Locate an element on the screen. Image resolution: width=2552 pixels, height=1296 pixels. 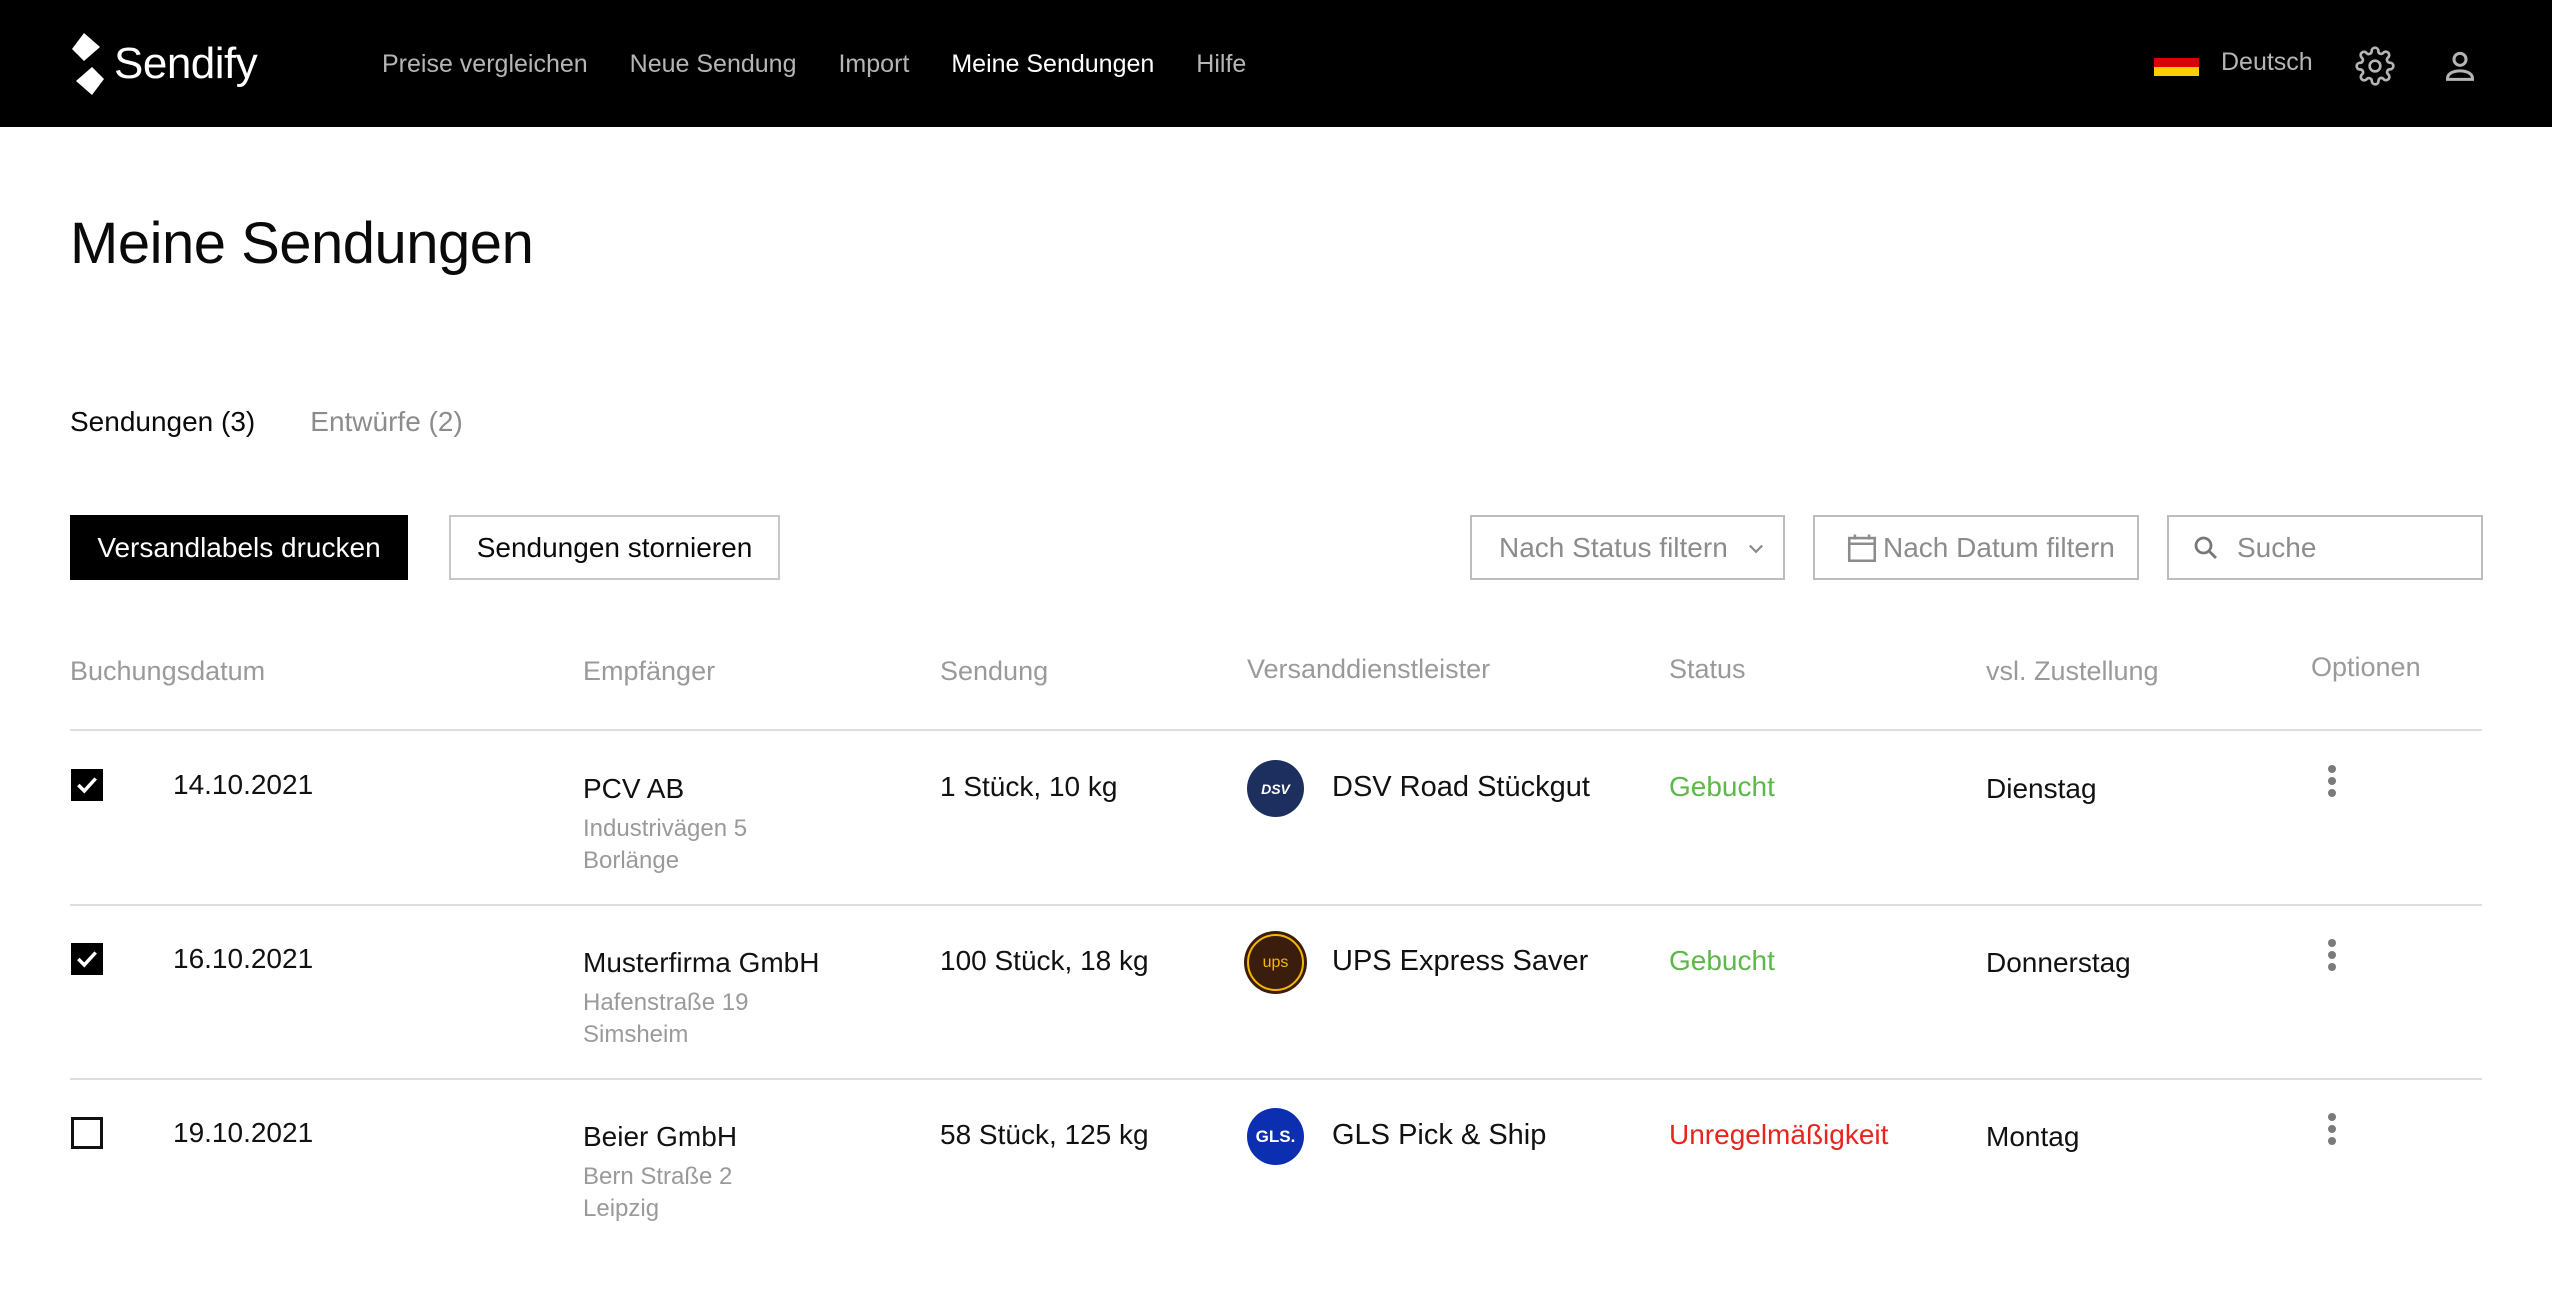
gear-icon is located at coordinates (2375, 66).